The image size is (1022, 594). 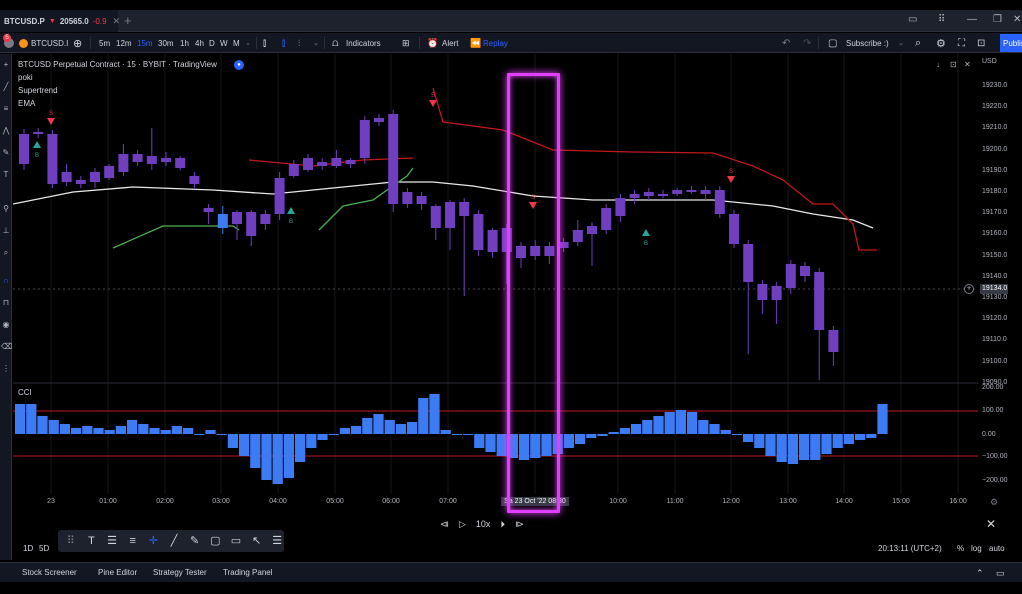 What do you see at coordinates (995, 361) in the screenshot?
I see `price-tick-label: 19100.0` at bounding box center [995, 361].